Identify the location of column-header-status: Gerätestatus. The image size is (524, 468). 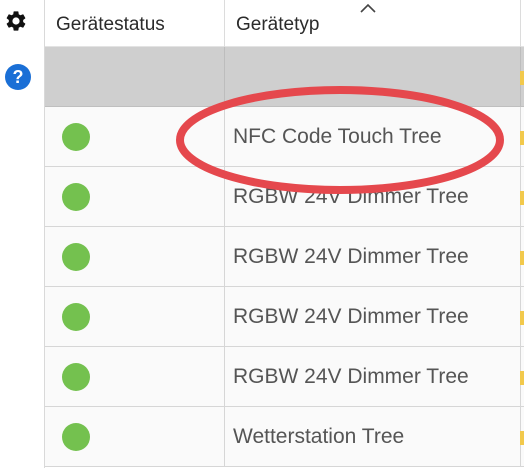
(135, 23).